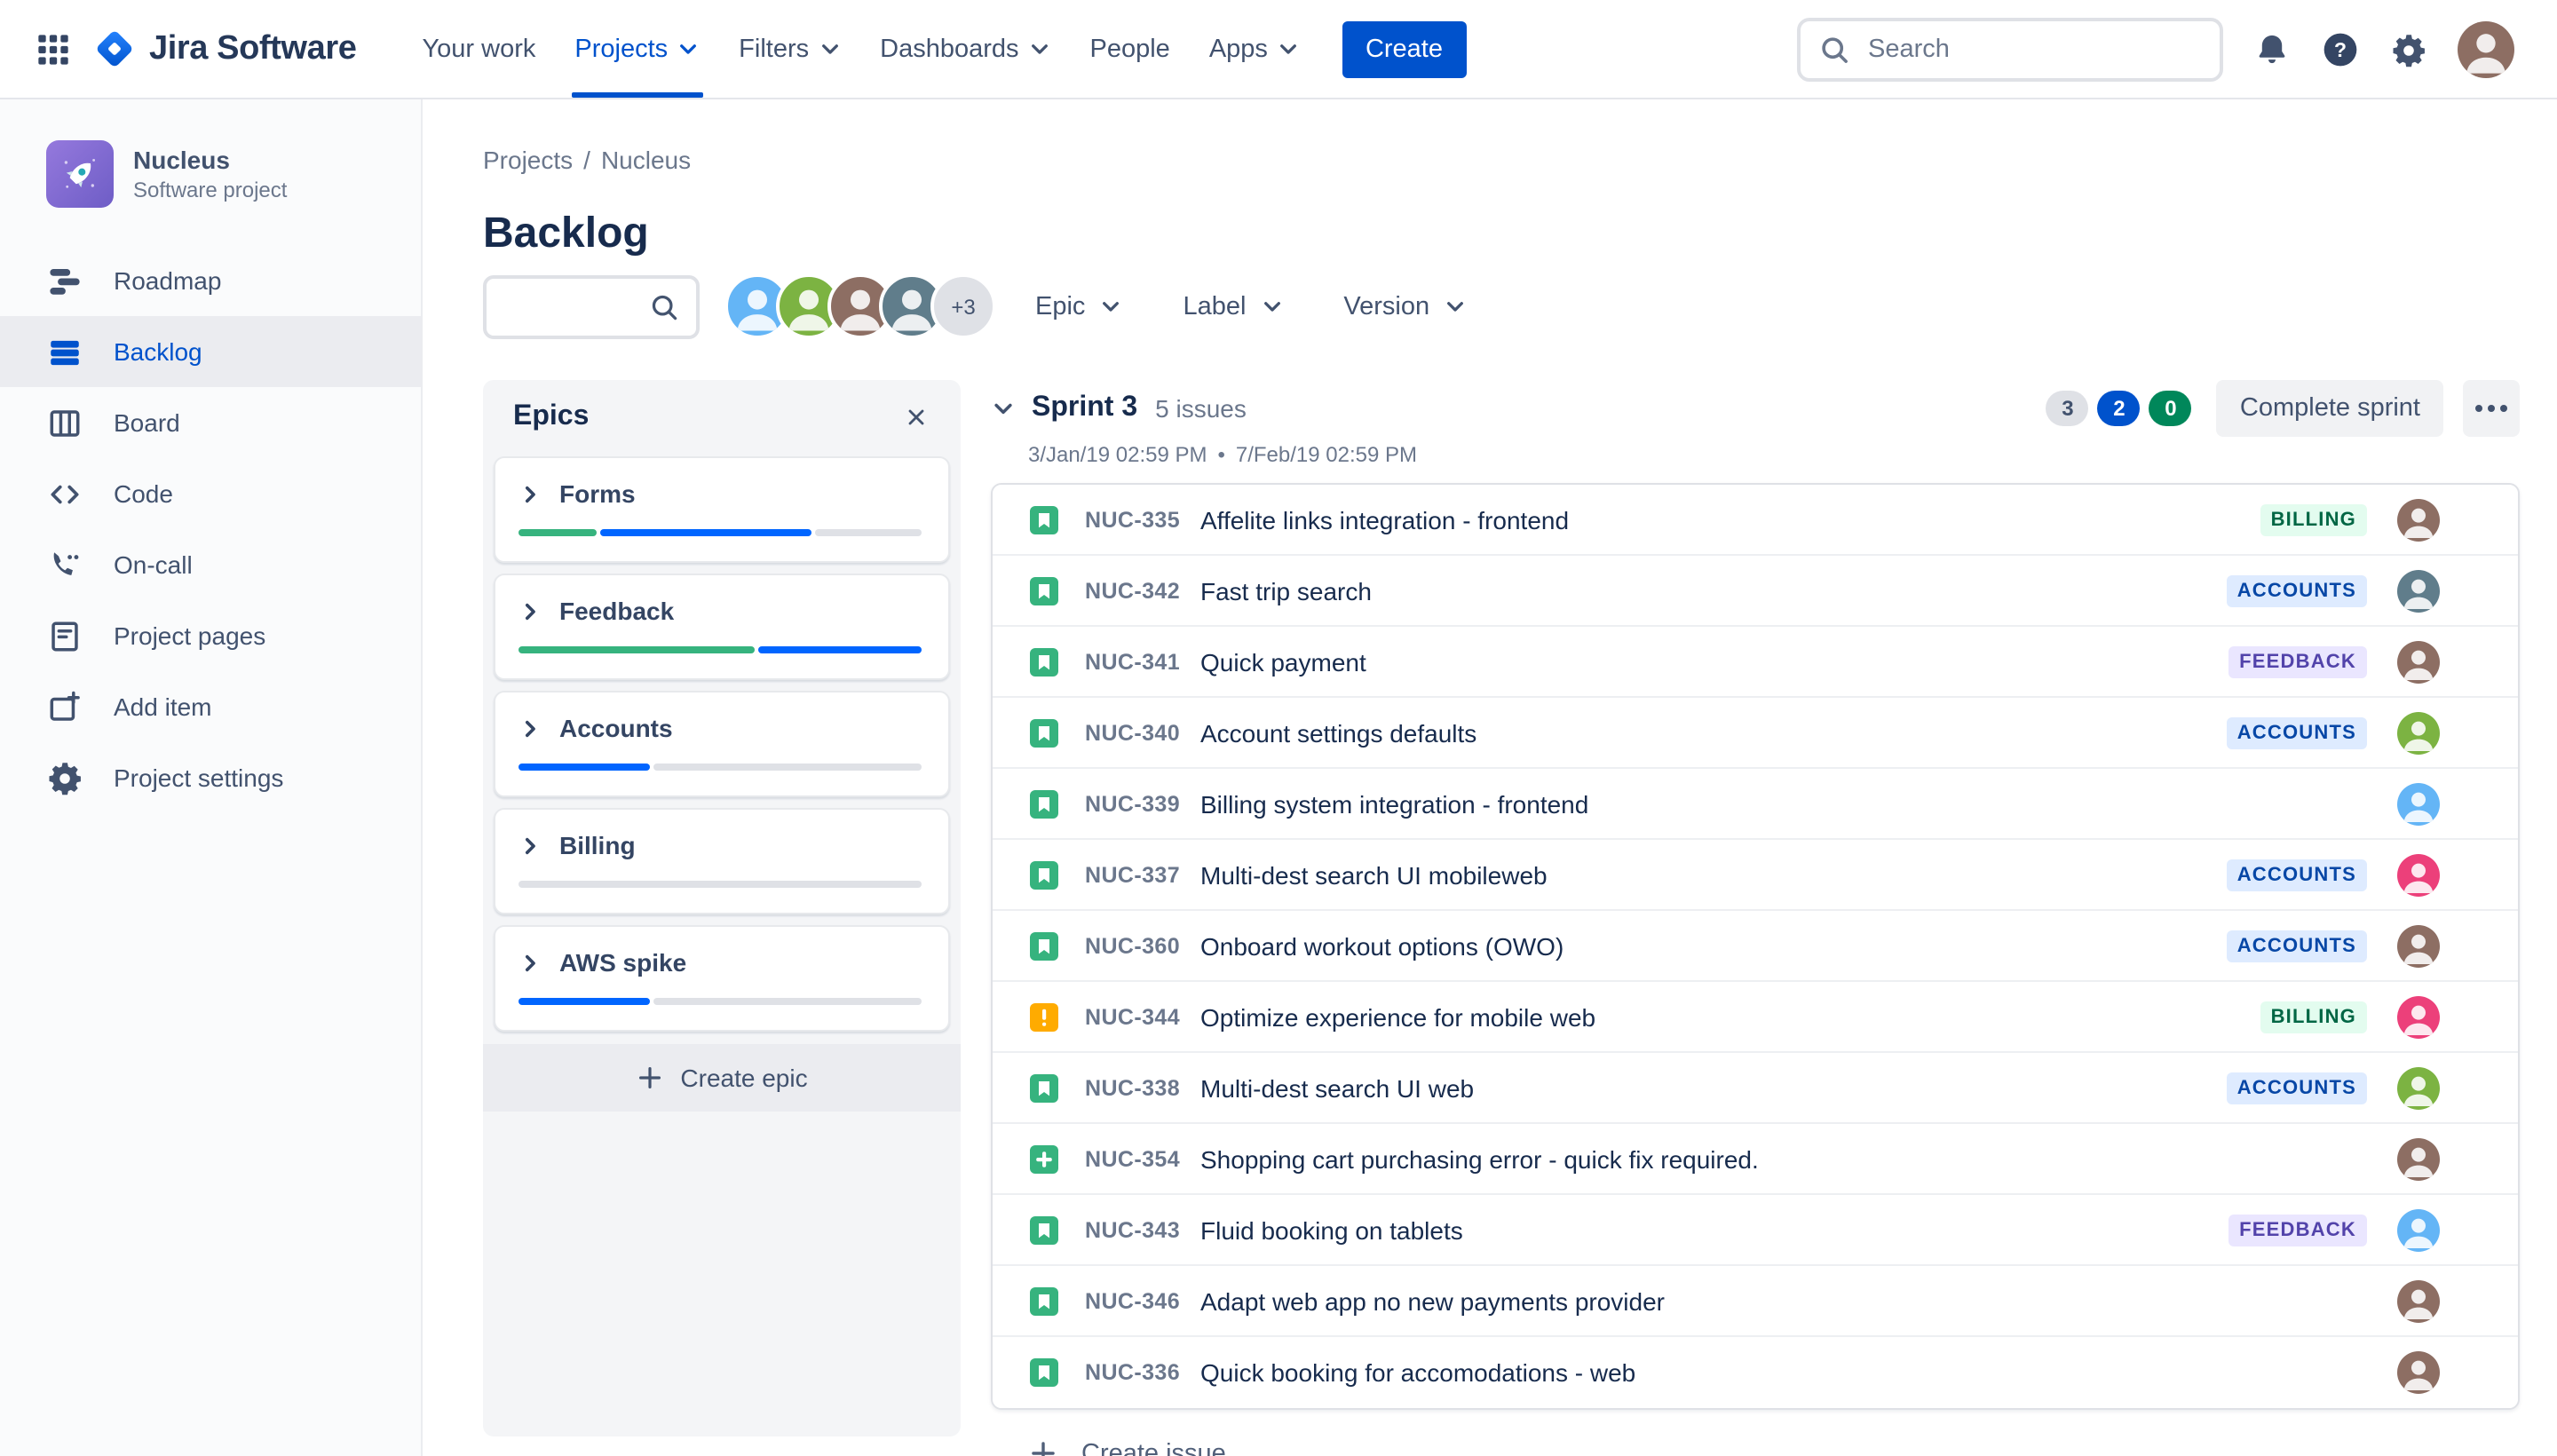  Describe the element at coordinates (1404, 48) in the screenshot. I see `create-button: Create` at that location.